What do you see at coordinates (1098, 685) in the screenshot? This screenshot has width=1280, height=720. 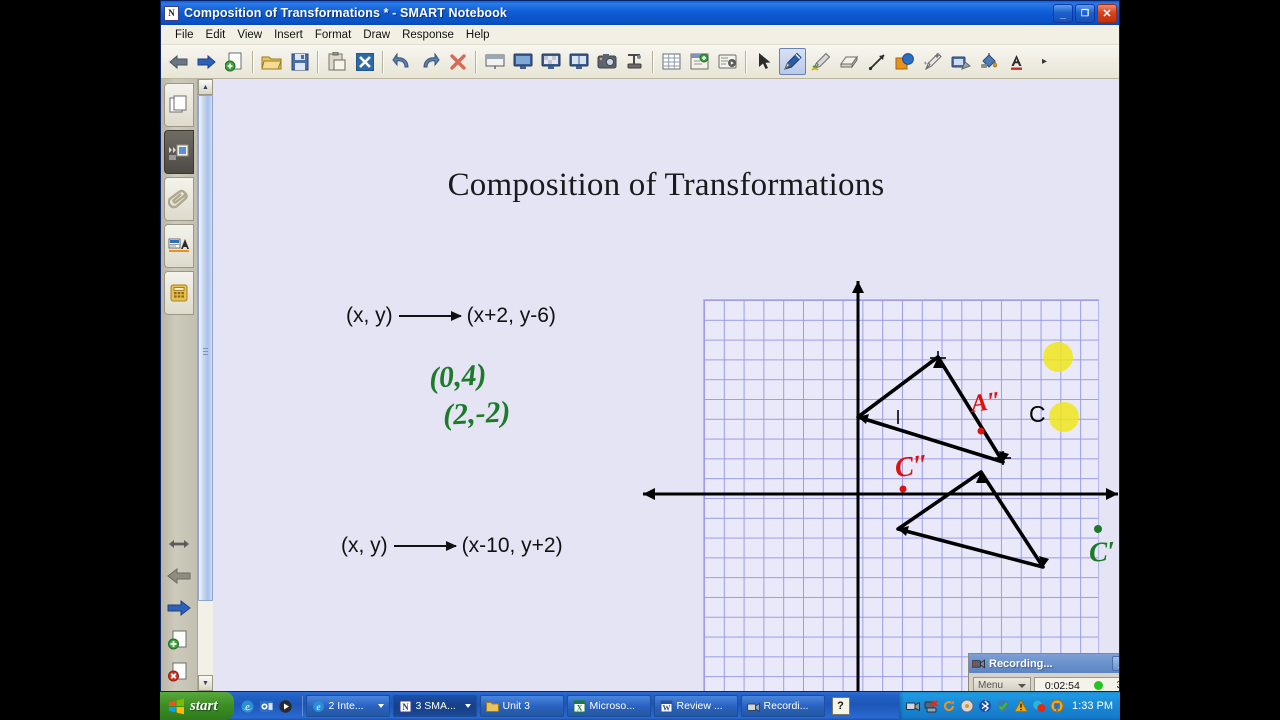 I see `recording-status-led` at bounding box center [1098, 685].